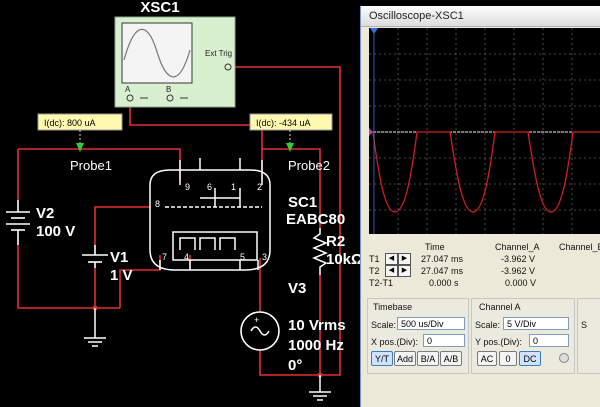 This screenshot has width=600, height=407. What do you see at coordinates (80, 147) in the screenshot?
I see `probe1-arrow-icon` at bounding box center [80, 147].